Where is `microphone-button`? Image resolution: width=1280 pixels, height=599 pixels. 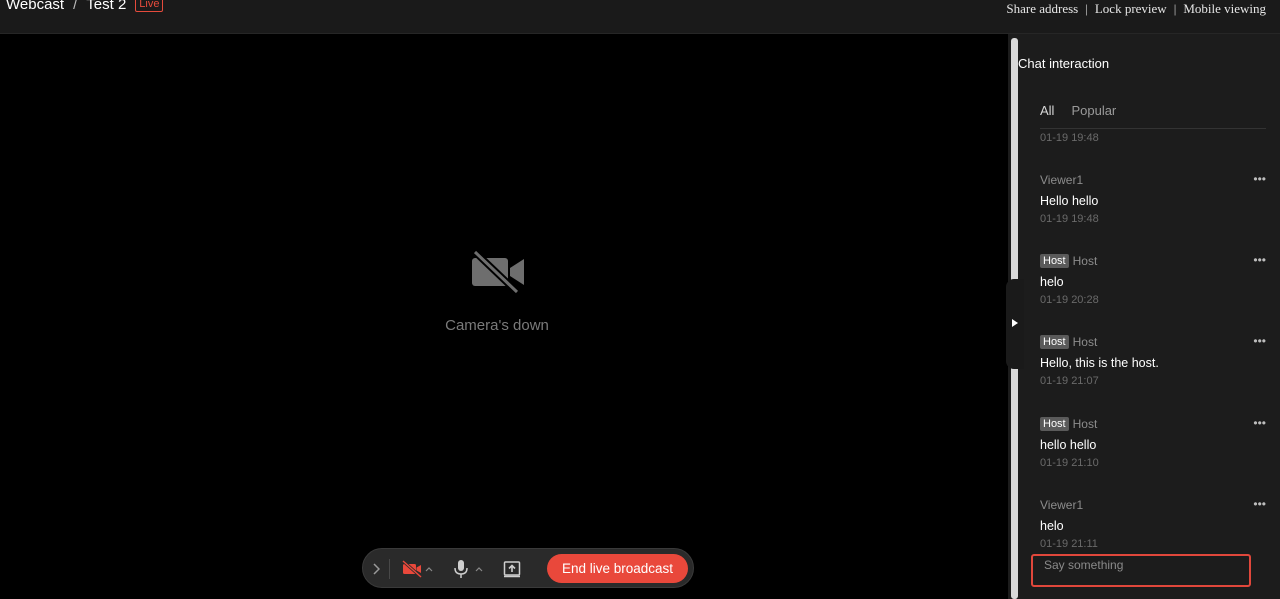 microphone-button is located at coordinates (468, 569).